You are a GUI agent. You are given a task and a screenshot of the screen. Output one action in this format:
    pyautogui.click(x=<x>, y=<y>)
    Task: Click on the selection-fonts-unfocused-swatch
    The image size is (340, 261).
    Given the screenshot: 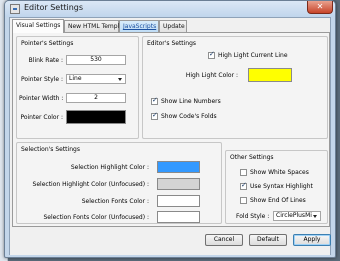 What is the action you would take?
    pyautogui.click(x=178, y=217)
    